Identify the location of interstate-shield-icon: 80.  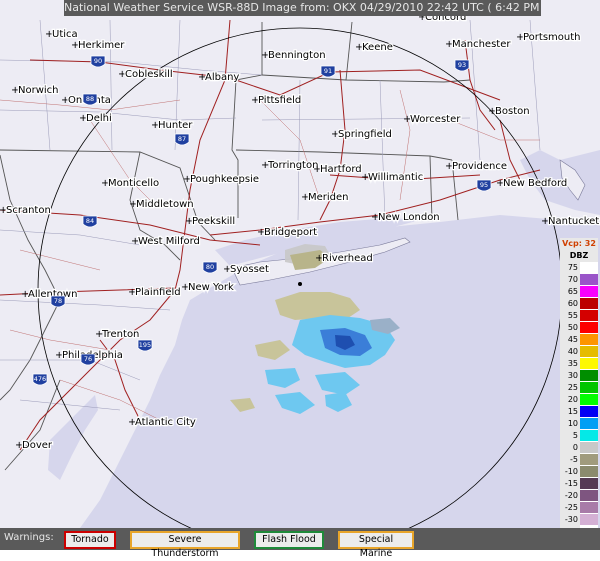
(210, 267).